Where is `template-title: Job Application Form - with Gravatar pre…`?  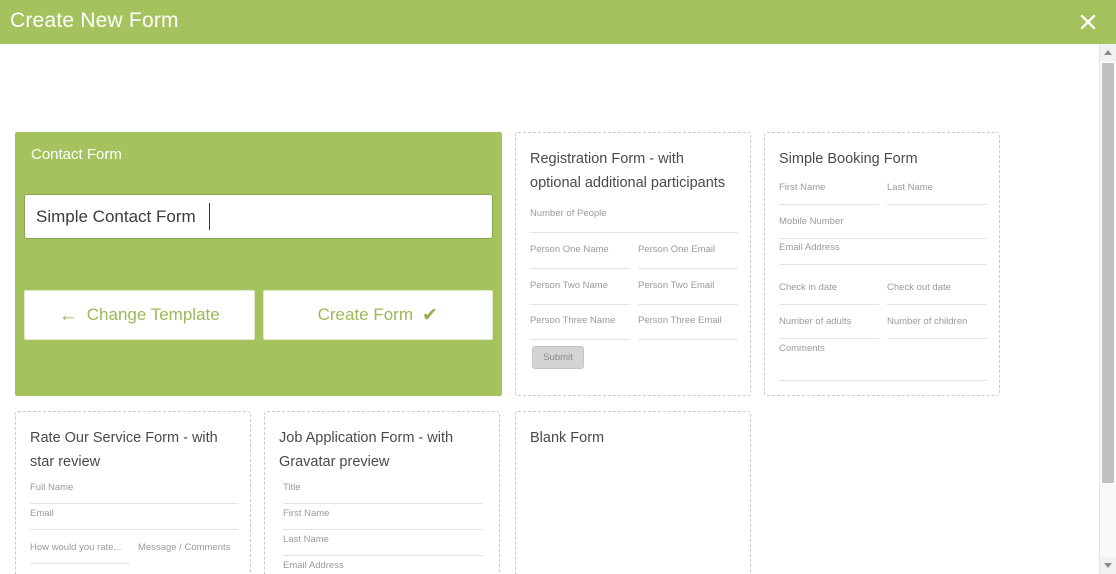
template-title: Job Application Form - with Gravatar pre… is located at coordinates (366, 450).